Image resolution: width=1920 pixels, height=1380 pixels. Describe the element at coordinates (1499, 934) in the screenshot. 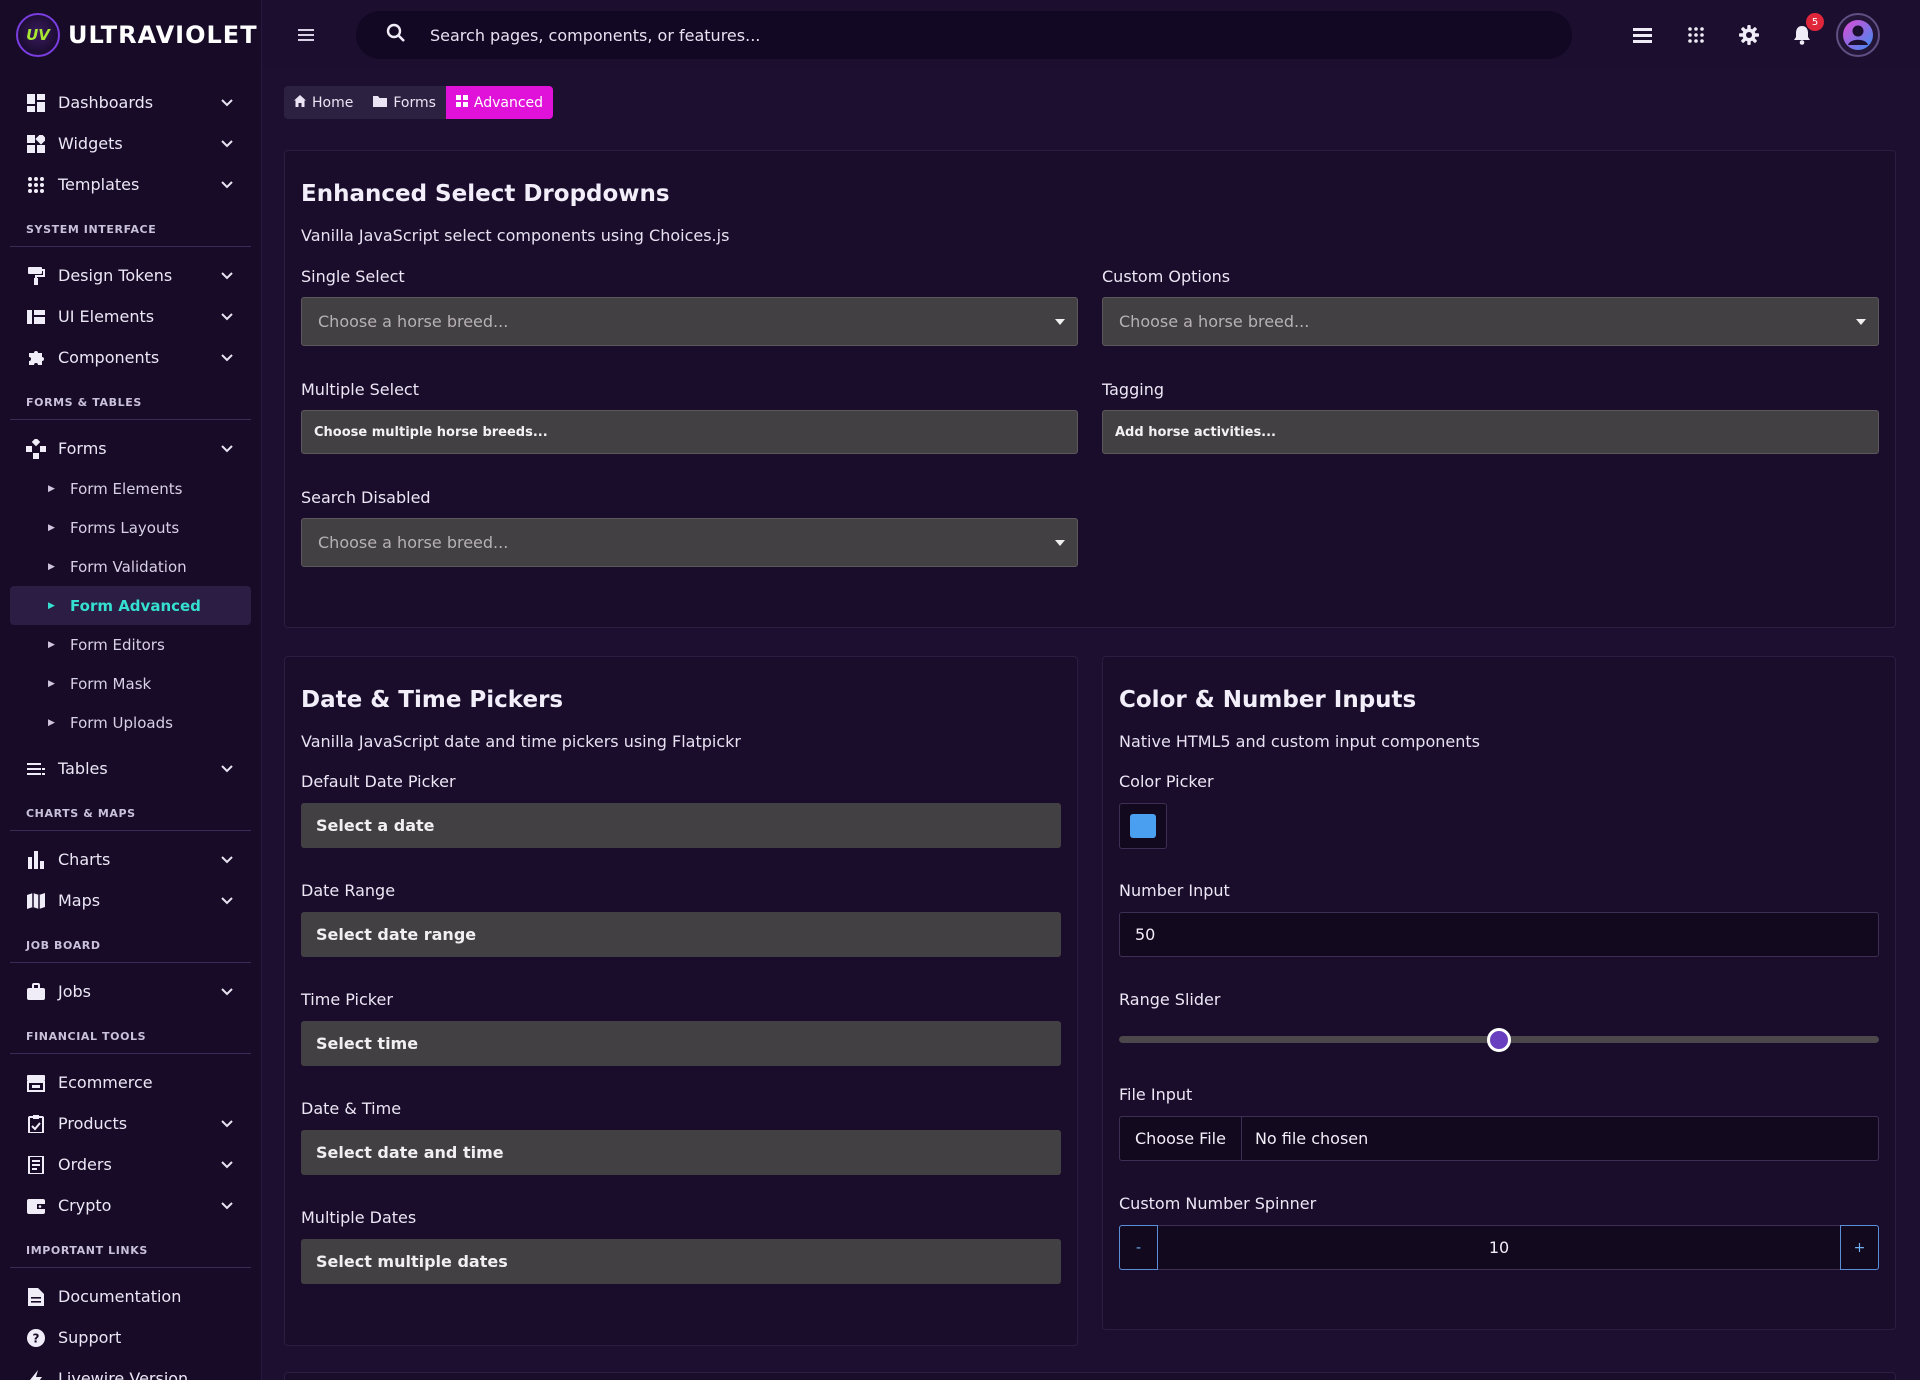

I see `number-input: 50` at that location.